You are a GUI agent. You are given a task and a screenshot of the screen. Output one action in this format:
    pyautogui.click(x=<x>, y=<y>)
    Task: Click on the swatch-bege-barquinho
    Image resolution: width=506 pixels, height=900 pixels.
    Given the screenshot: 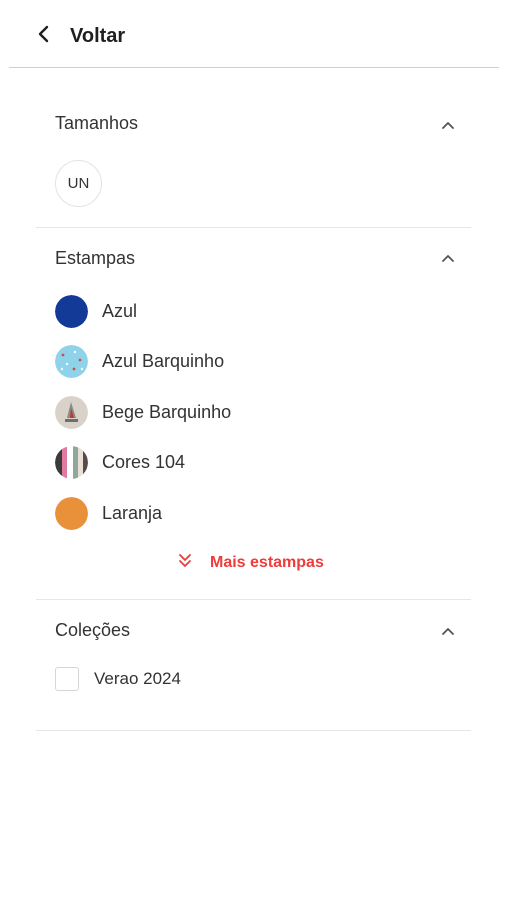 What is the action you would take?
    pyautogui.click(x=71, y=412)
    